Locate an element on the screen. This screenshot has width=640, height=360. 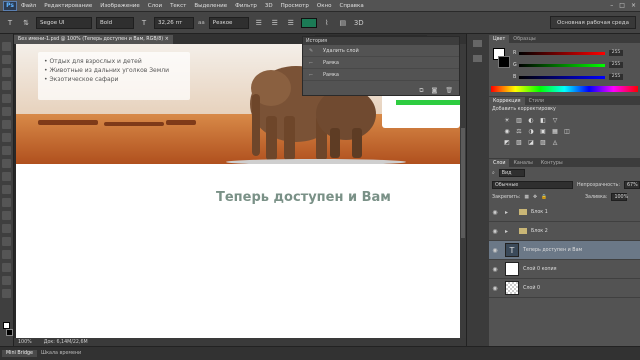
posterize-icon: ▧ is located at coordinates (519, 142).